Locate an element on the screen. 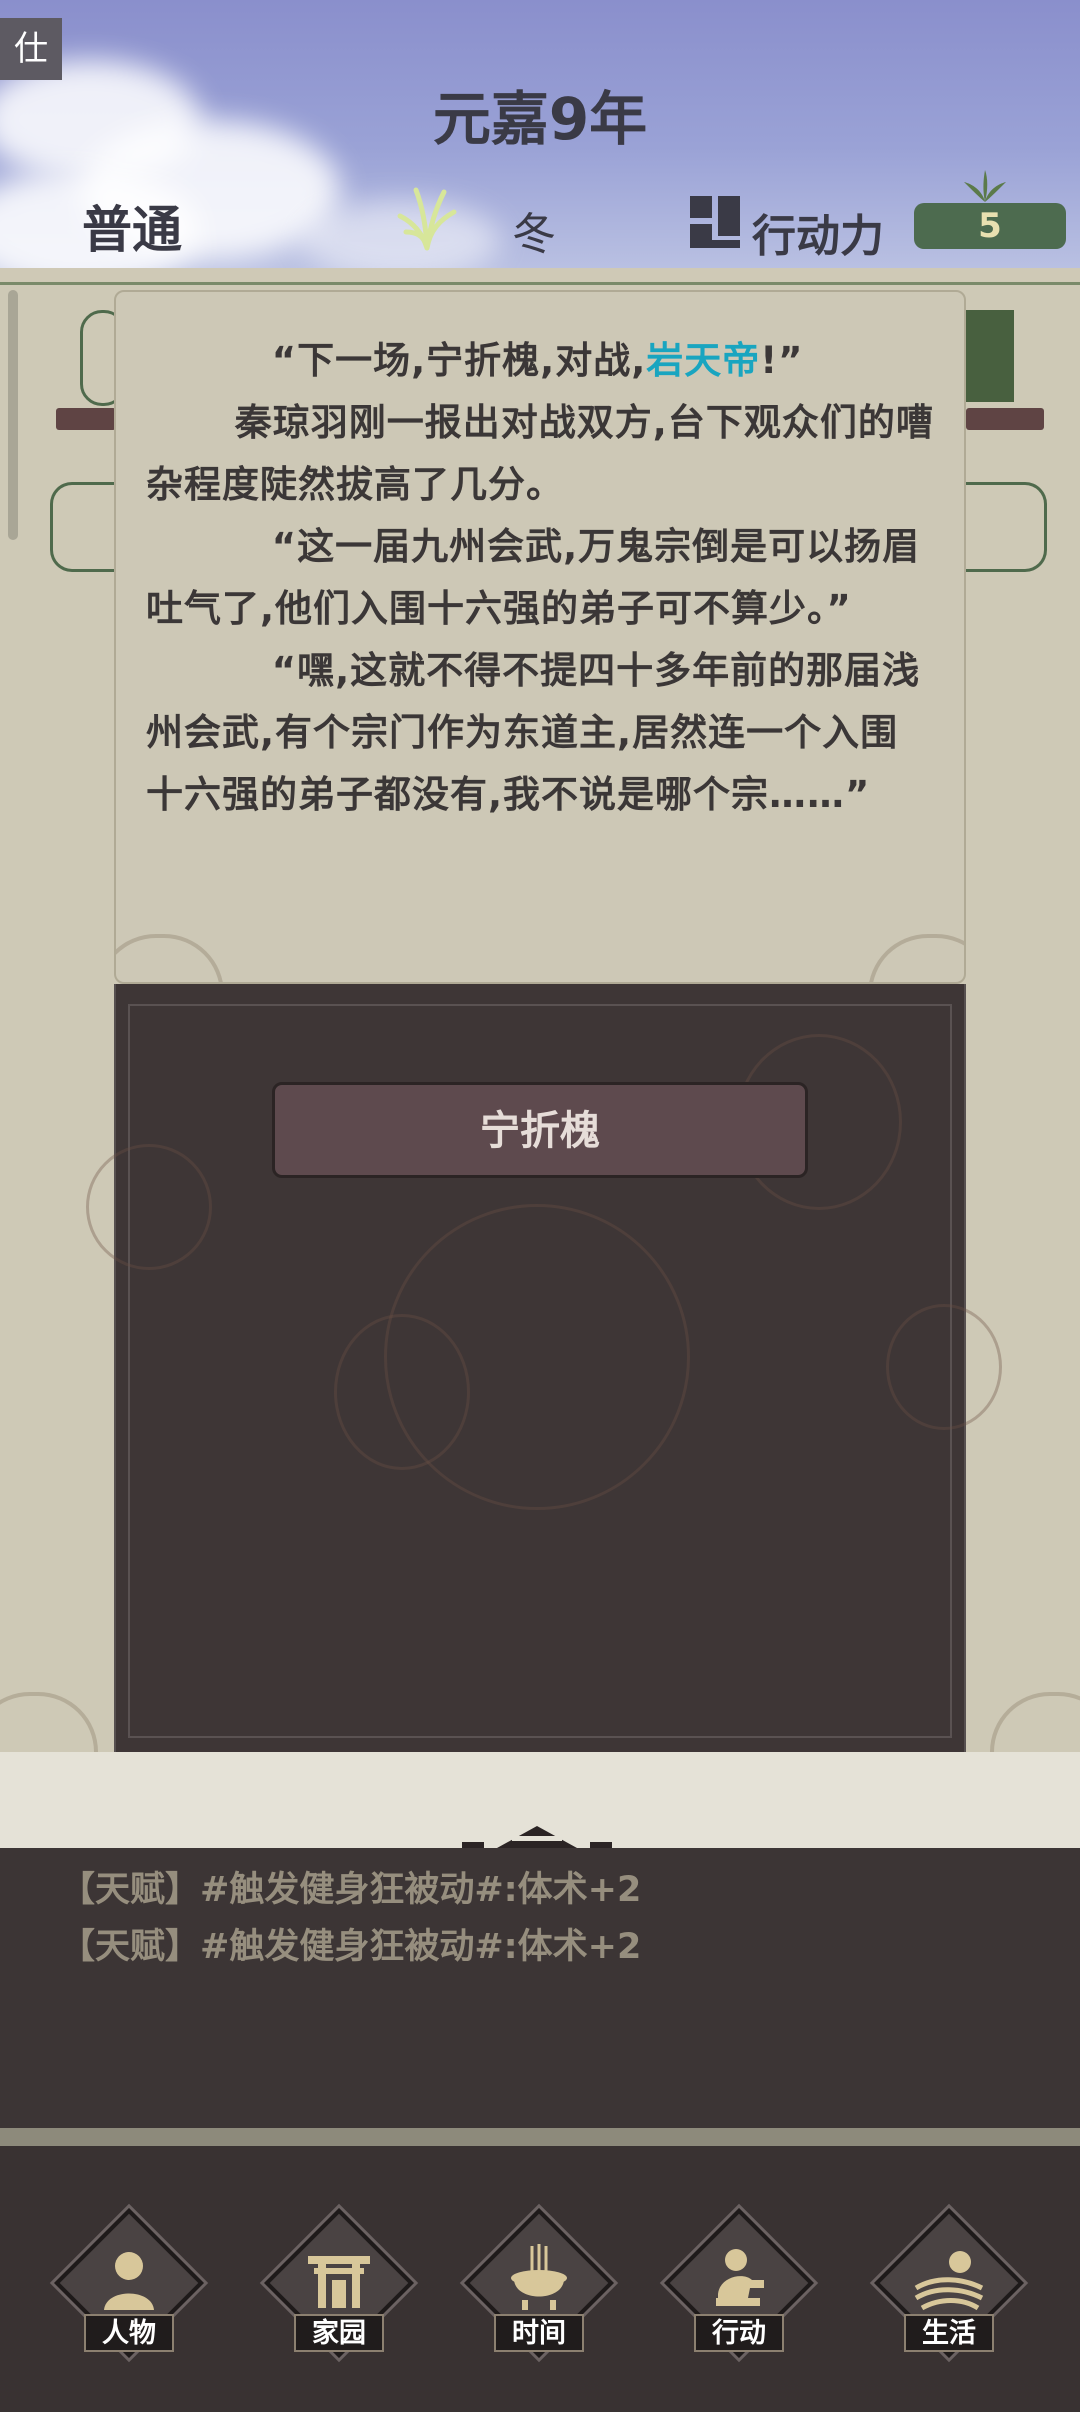 Image resolution: width=1080 pixels, height=2412 pixels. nav-item-life: 生活 is located at coordinates (949, 2295).